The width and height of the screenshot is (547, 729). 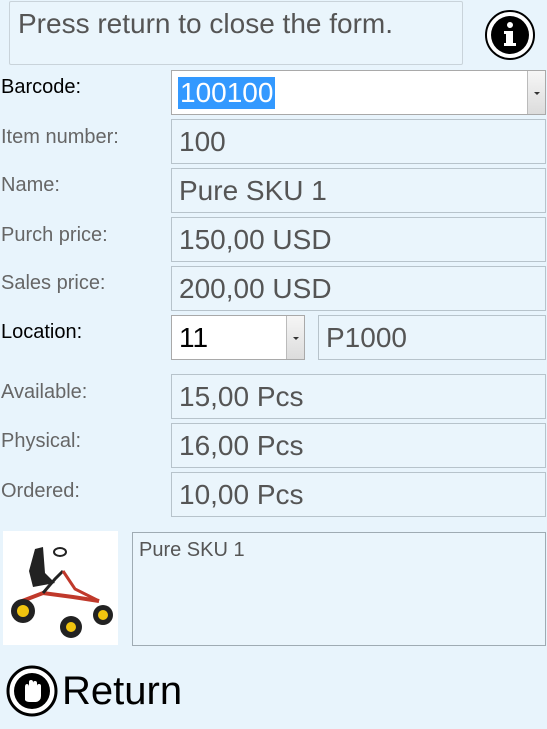 What do you see at coordinates (358, 288) in the screenshot?
I see `sales-price-field: 200,00 USD` at bounding box center [358, 288].